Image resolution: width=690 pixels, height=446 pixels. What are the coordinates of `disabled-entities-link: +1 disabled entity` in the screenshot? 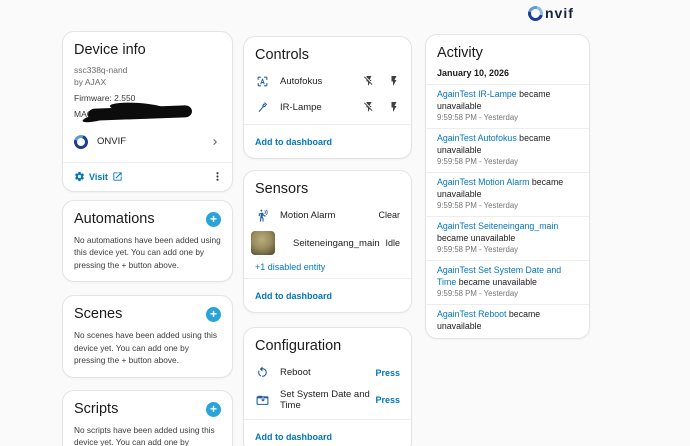 It's located at (327, 268).